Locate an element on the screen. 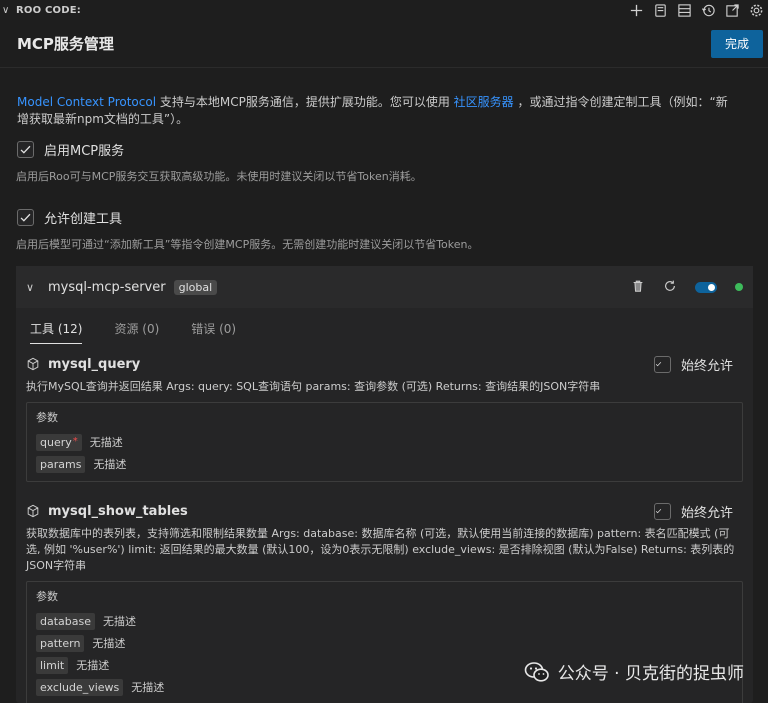  tool-name: mysql_show_tables is located at coordinates (118, 511).